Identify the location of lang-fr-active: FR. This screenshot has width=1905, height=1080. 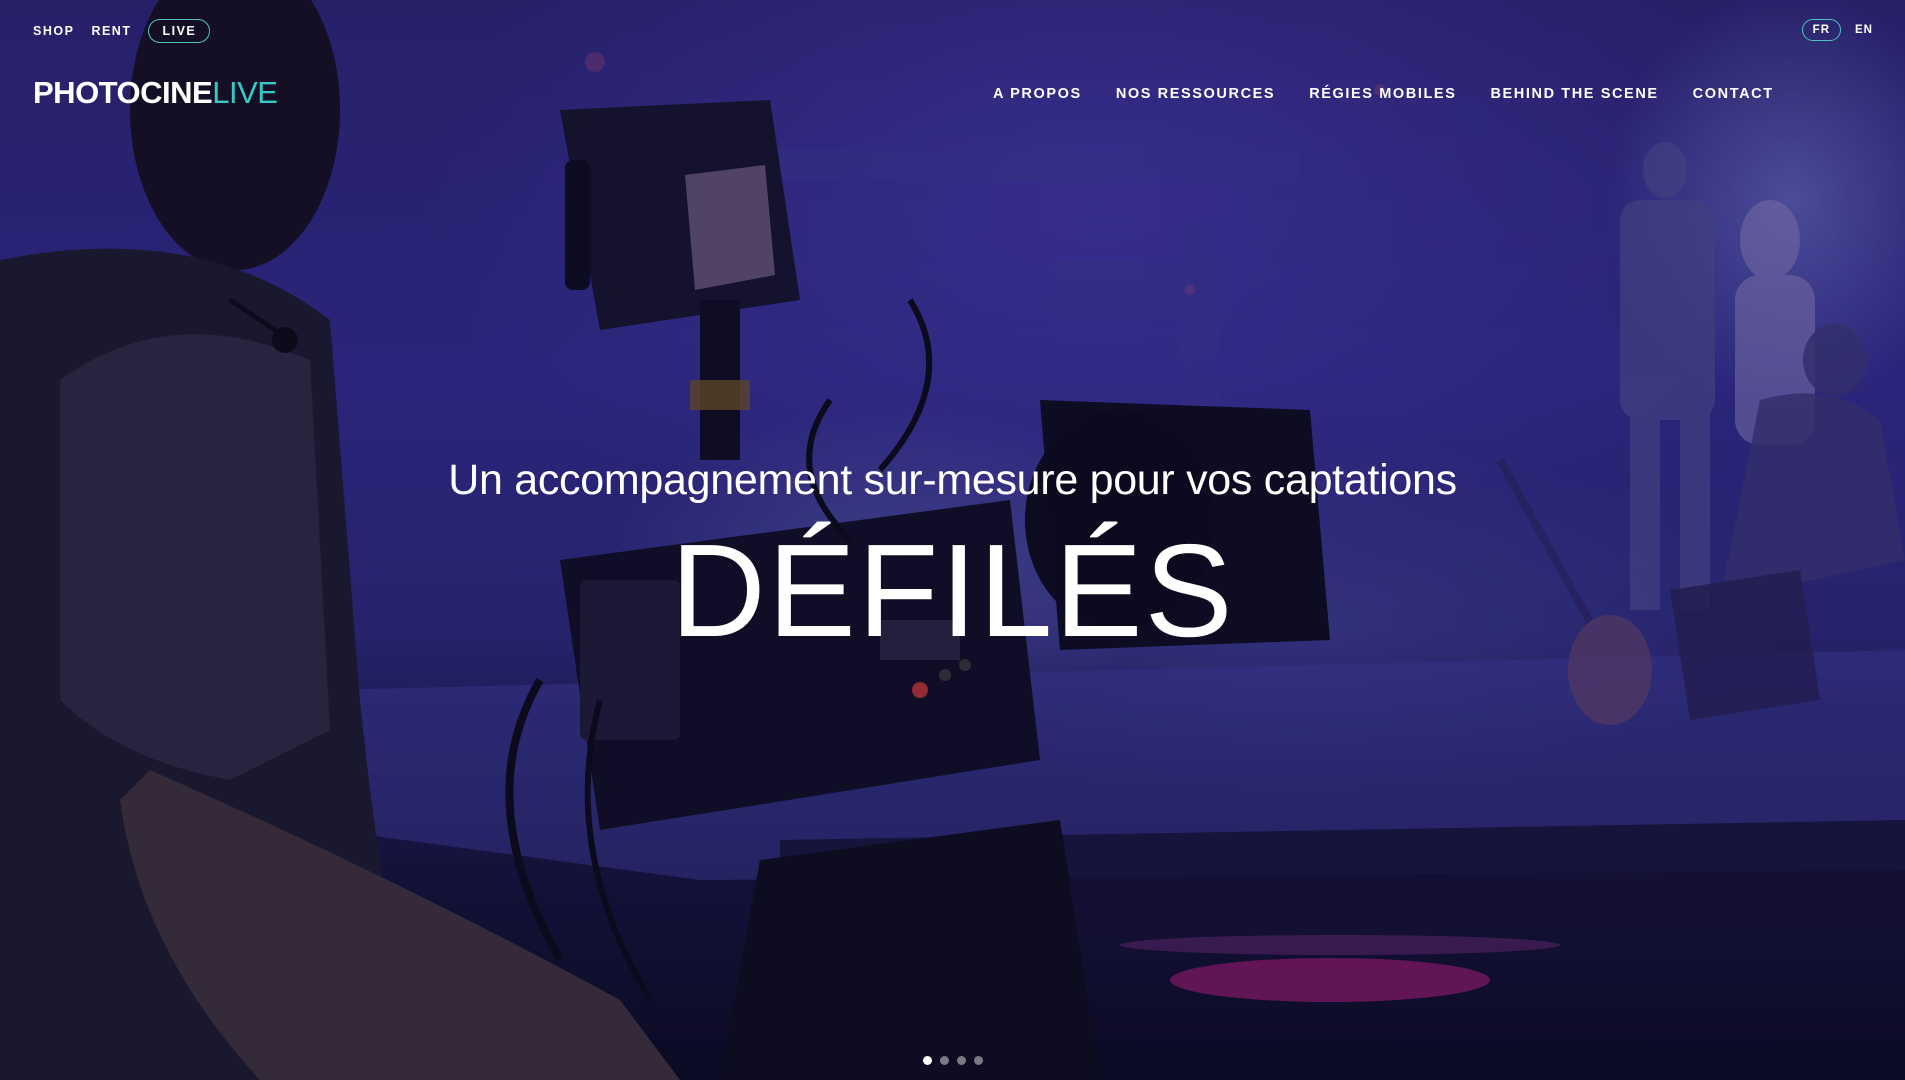
(1821, 30).